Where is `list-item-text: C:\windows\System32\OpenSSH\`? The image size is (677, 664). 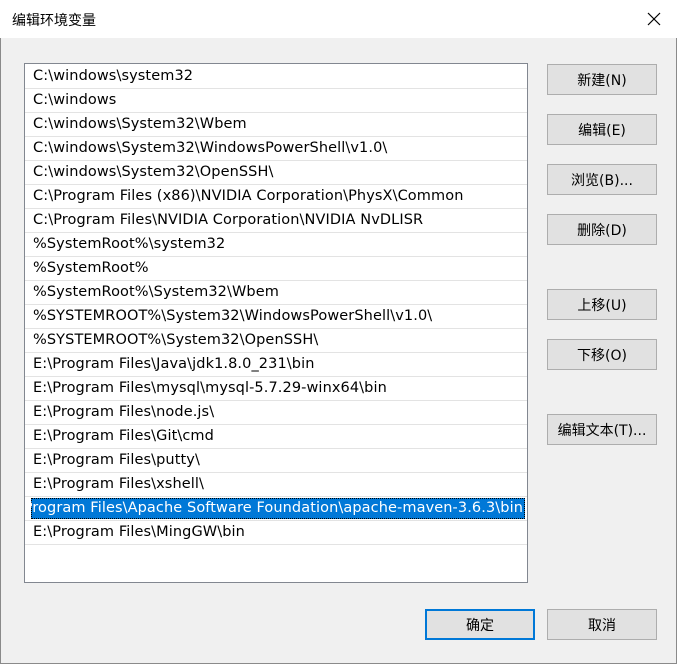 list-item-text: C:\windows\System32\OpenSSH\ is located at coordinates (153, 172).